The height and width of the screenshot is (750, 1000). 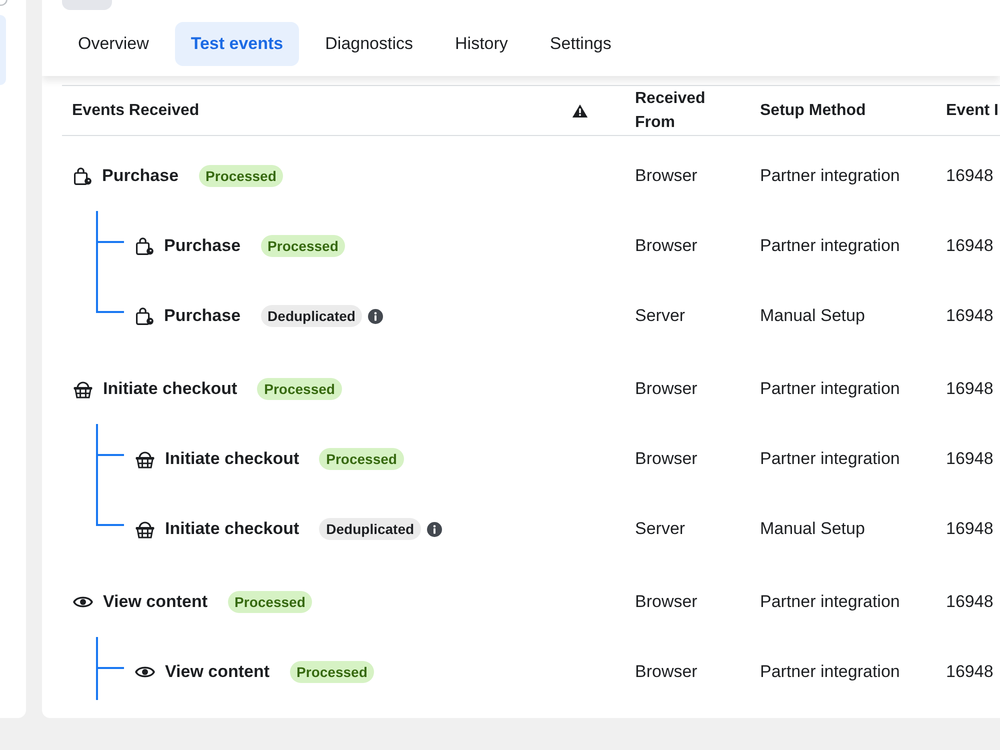 What do you see at coordinates (136, 110) in the screenshot?
I see `column-header: Events Received` at bounding box center [136, 110].